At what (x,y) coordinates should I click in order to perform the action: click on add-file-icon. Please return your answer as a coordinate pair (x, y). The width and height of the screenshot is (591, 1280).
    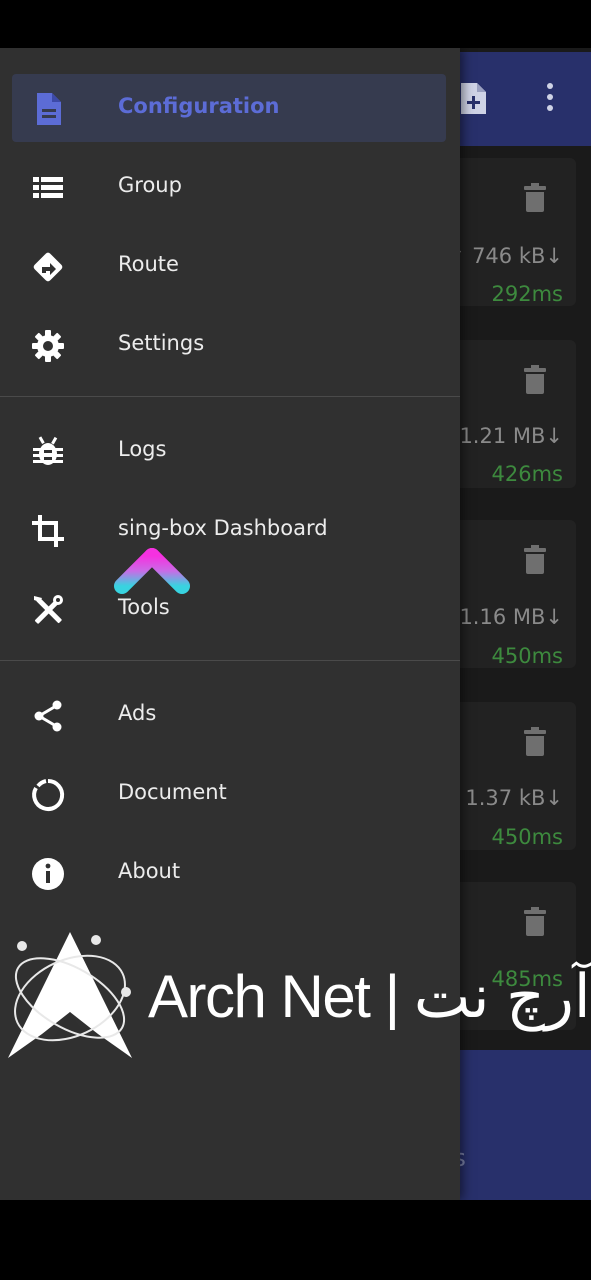
    Looking at the image, I should click on (473, 102).